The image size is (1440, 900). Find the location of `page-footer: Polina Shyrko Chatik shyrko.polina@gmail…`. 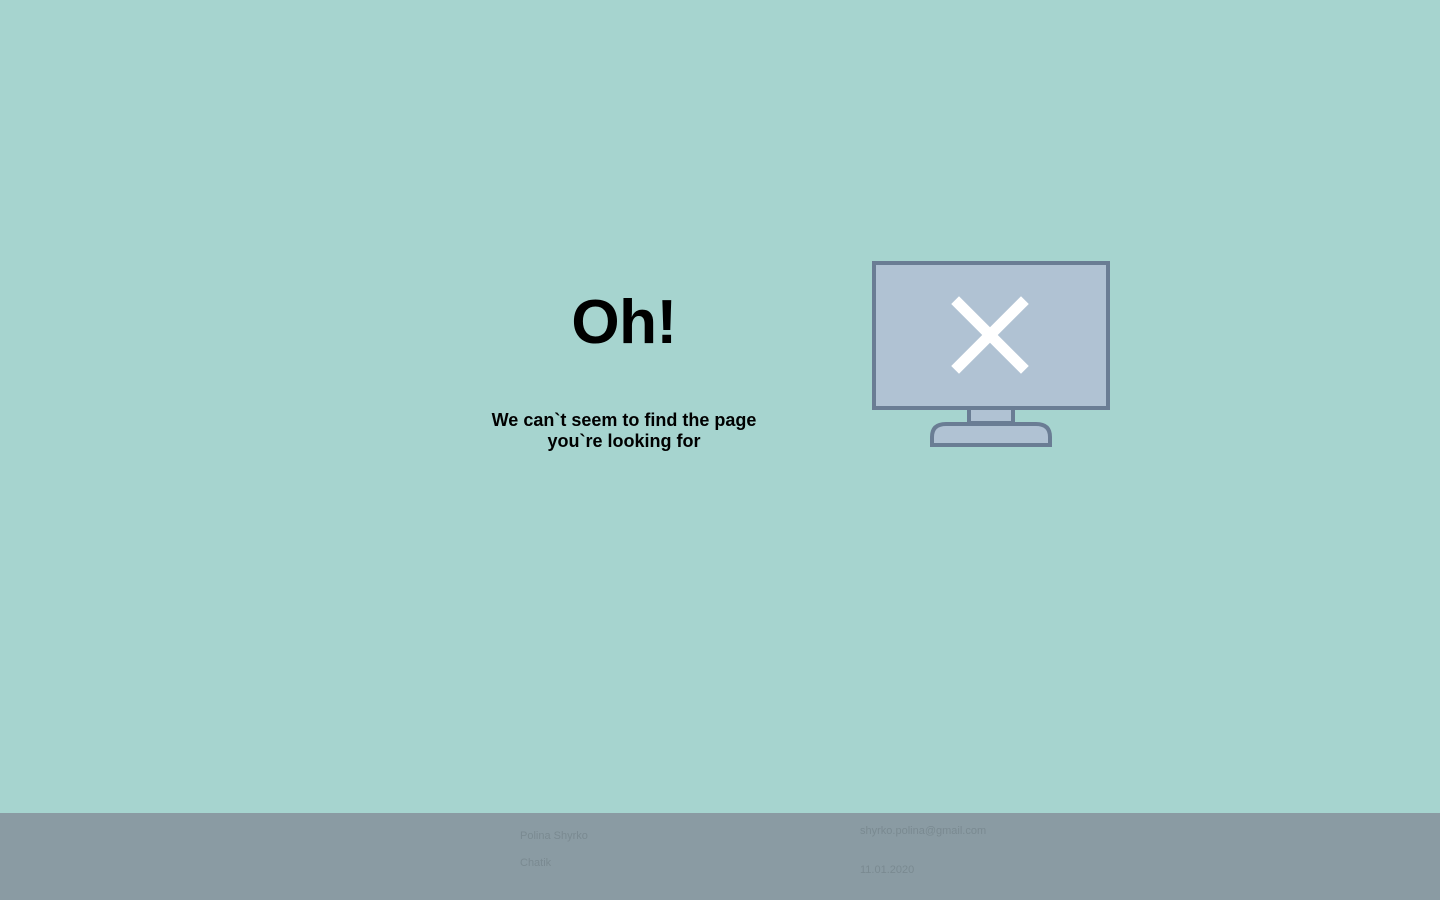

page-footer: Polina Shyrko Chatik shyrko.polina@gmail… is located at coordinates (720, 856).